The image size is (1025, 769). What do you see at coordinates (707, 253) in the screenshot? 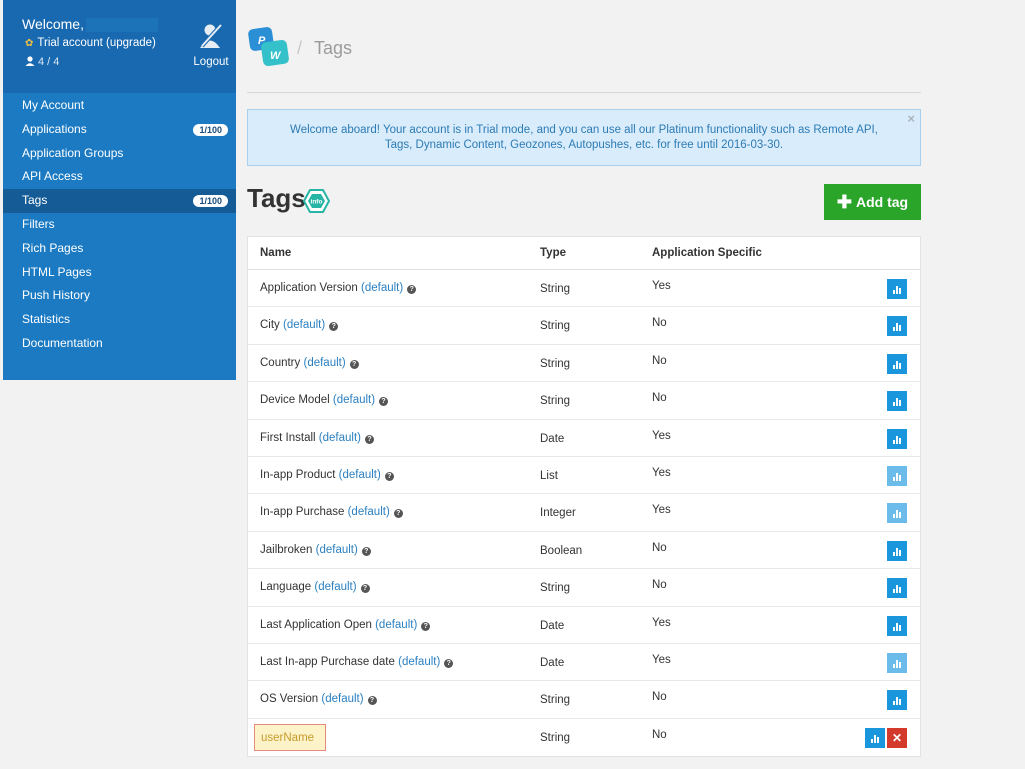
I see `column-header-application-specific: Application Specific` at bounding box center [707, 253].